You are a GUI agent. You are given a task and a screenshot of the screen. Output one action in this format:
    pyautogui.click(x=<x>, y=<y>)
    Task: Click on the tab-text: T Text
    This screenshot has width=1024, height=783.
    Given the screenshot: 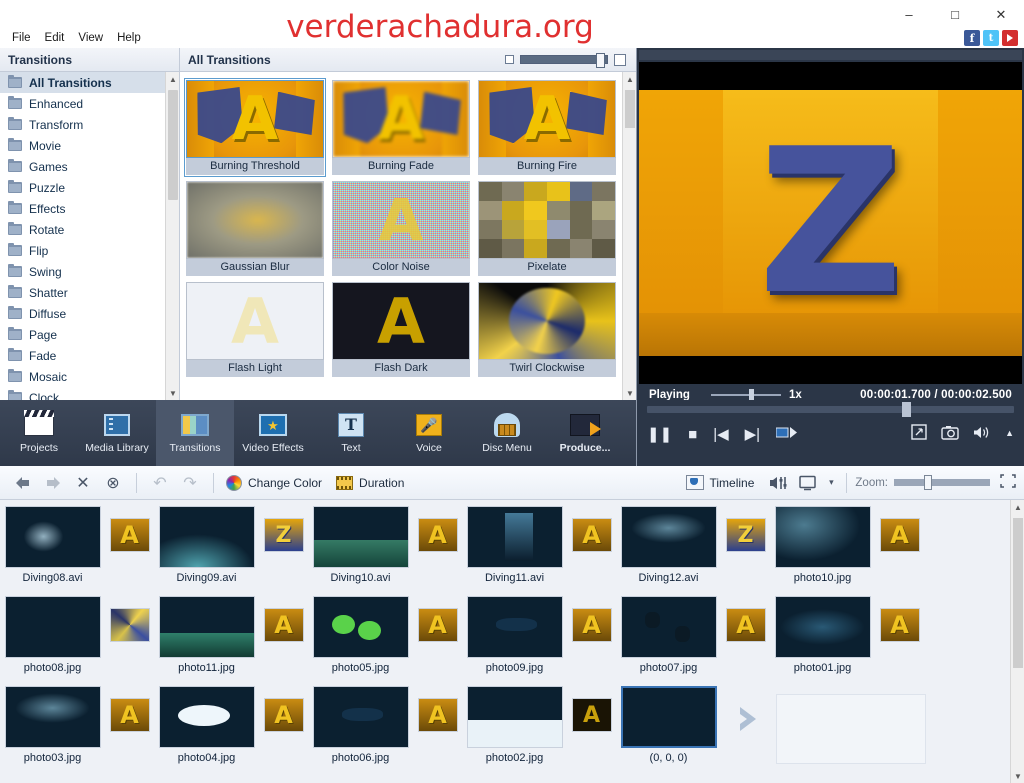 What is the action you would take?
    pyautogui.click(x=351, y=433)
    